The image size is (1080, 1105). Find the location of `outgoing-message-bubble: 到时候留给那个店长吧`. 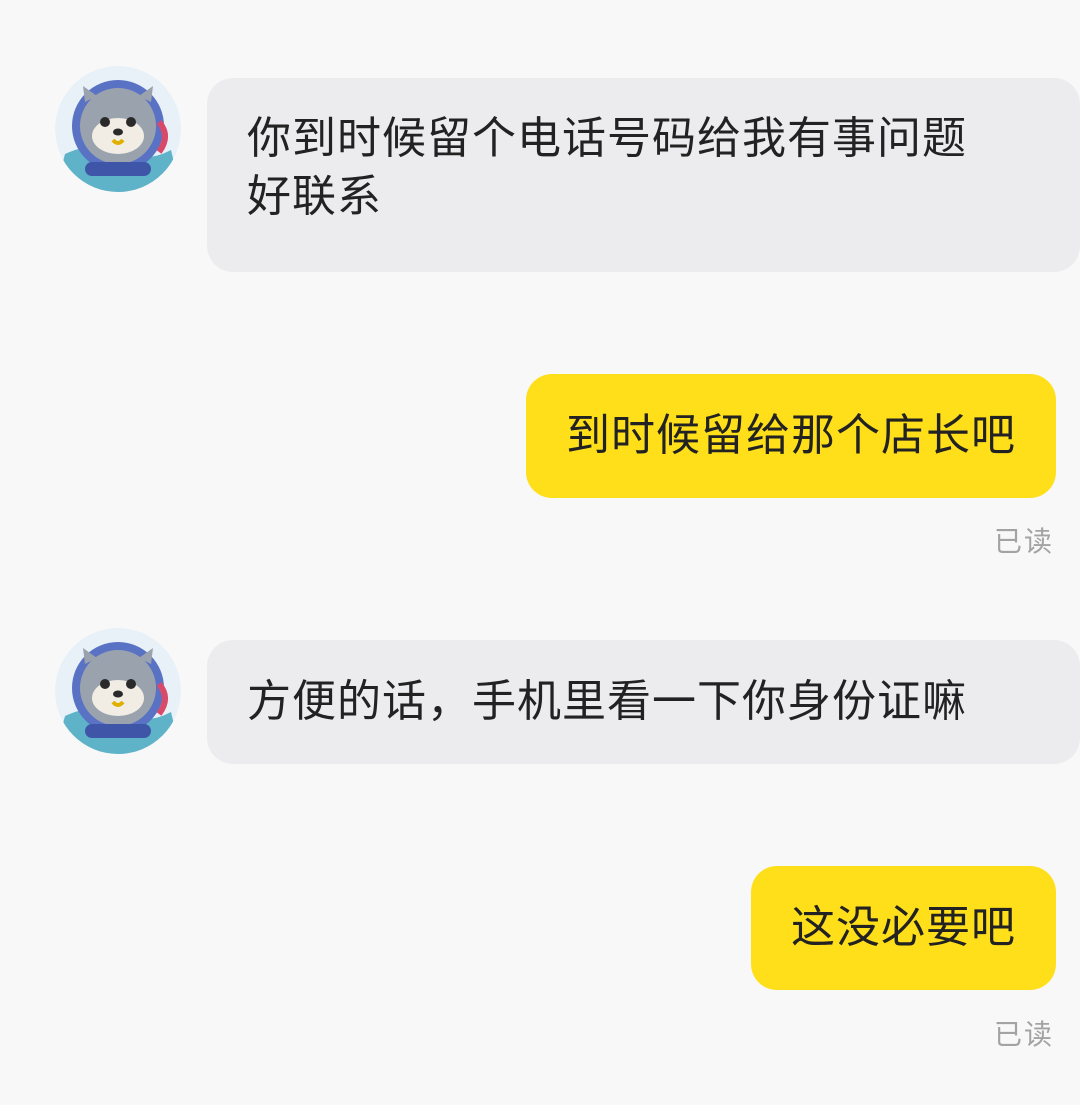

outgoing-message-bubble: 到时候留给那个店长吧 is located at coordinates (791, 436).